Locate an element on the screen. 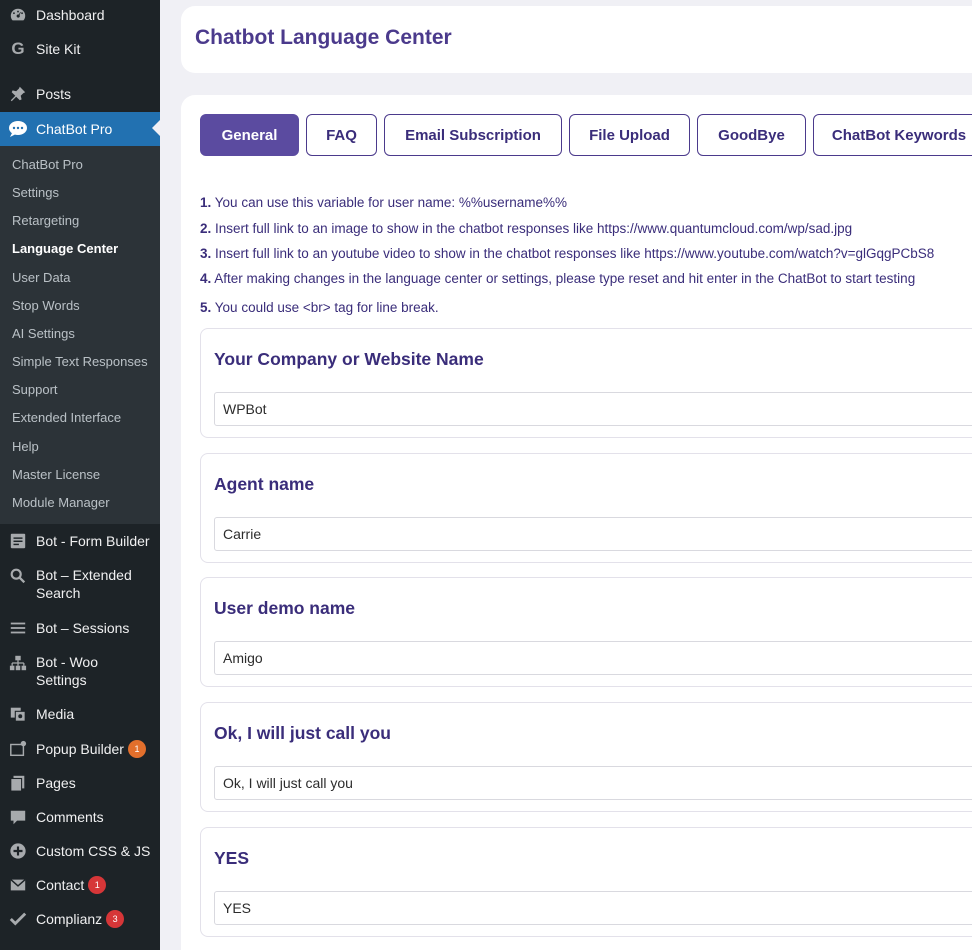  search-icon is located at coordinates (18, 575).